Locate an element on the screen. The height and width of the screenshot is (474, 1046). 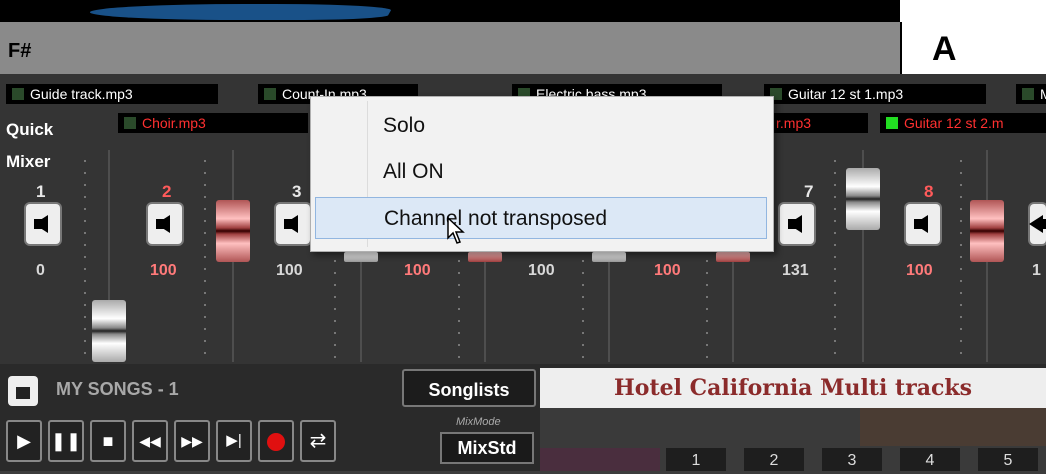
menu-item-solo: Solo is located at coordinates (541, 126).